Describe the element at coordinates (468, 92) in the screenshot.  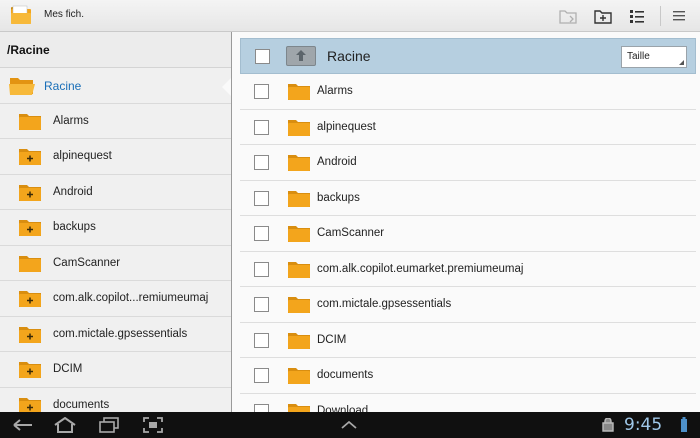
I see `file-row: Alarms` at that location.